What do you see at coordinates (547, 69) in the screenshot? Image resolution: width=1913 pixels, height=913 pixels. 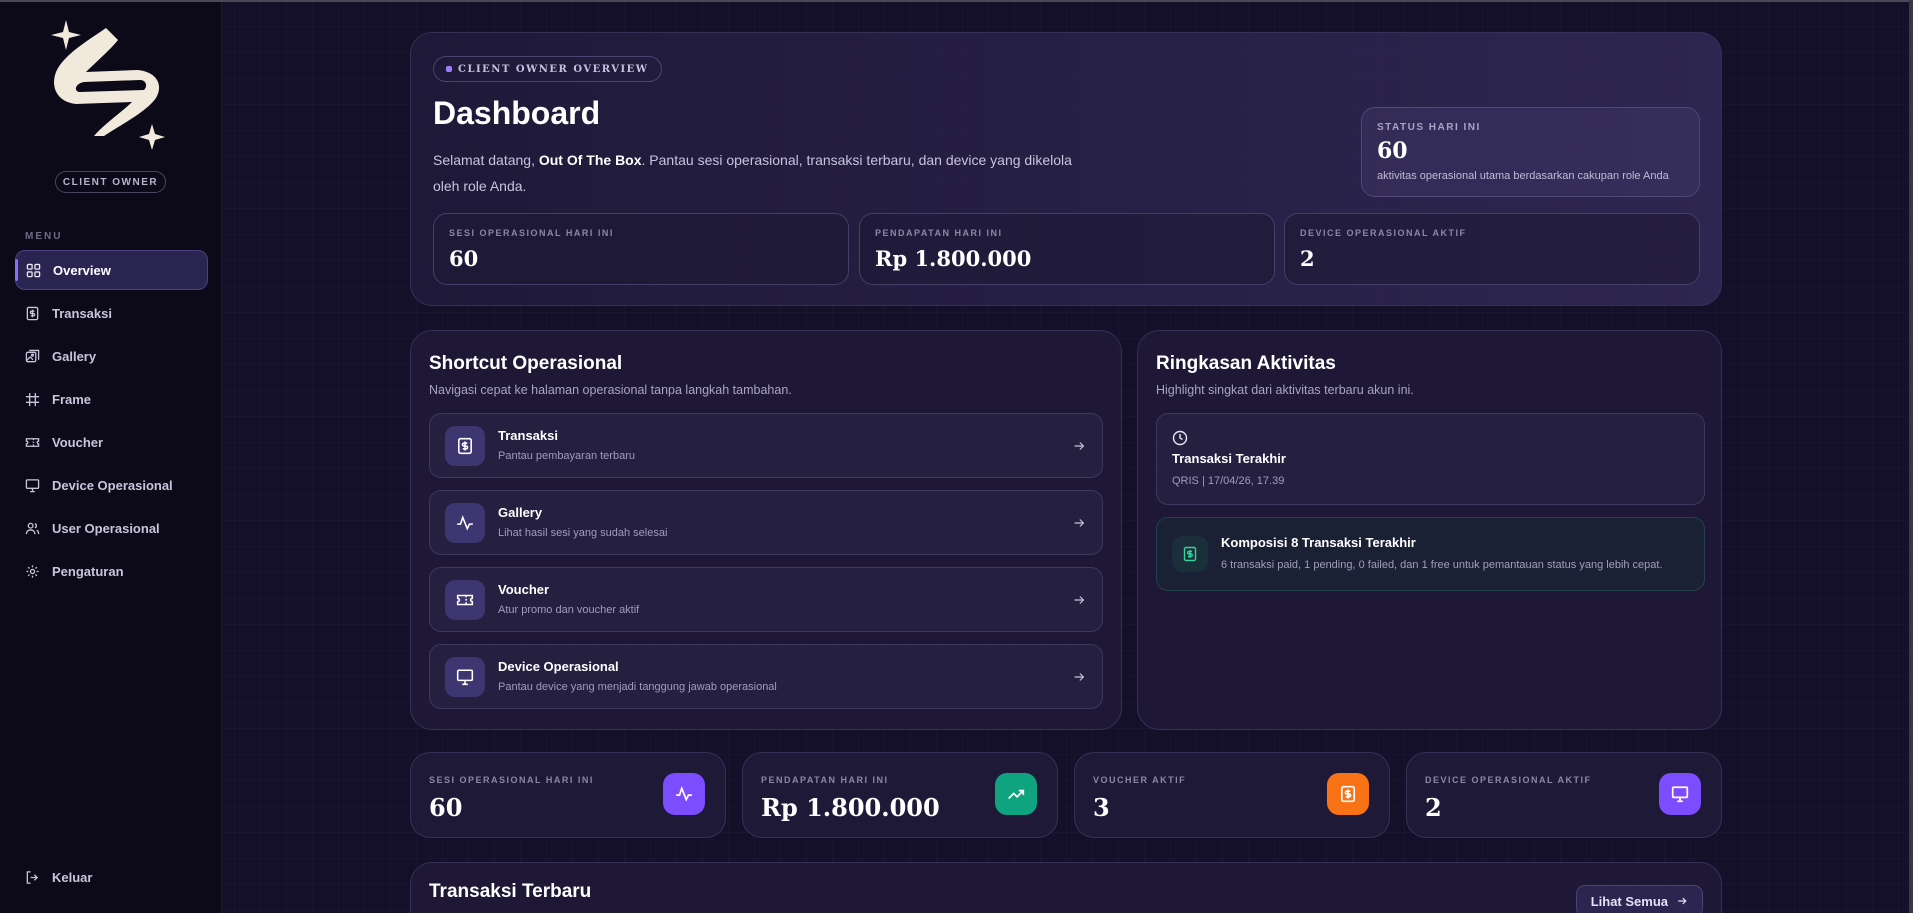 I see `overview-badge: CLIENT OWNER OVERVIEW` at bounding box center [547, 69].